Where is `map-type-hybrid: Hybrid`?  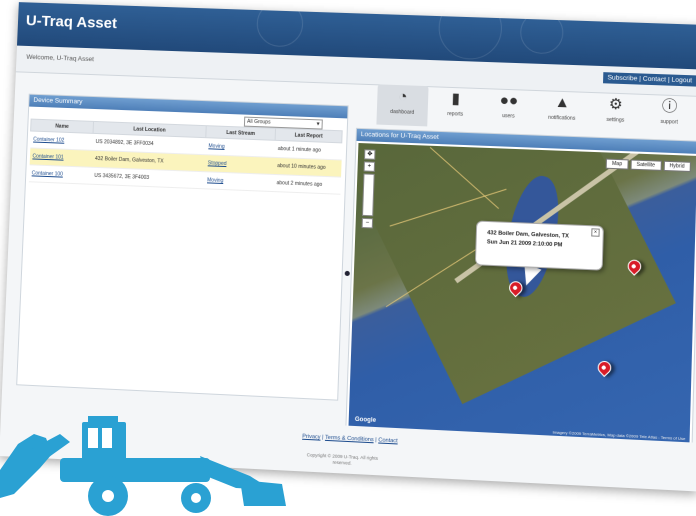
map-type-hybrid: Hybrid is located at coordinates (677, 166).